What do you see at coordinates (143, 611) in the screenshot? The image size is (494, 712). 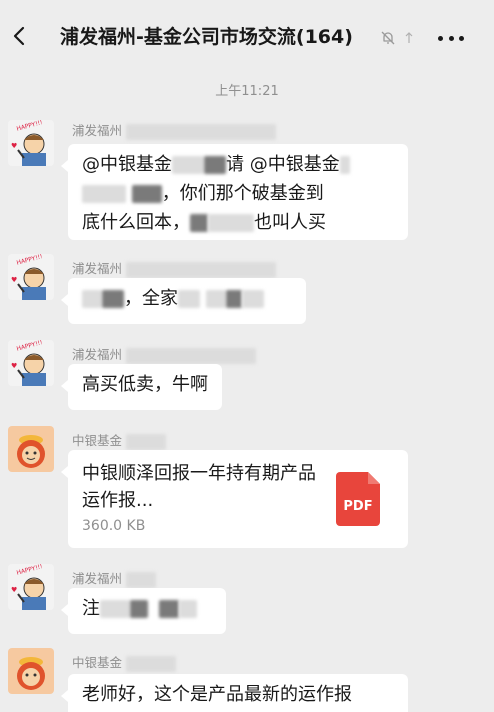 I see `message-bubble: 注` at bounding box center [143, 611].